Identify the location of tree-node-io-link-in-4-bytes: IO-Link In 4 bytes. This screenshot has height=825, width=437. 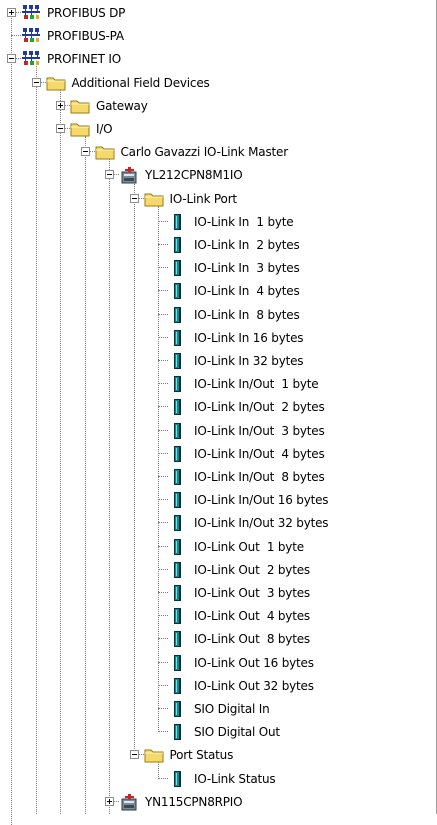
(218, 291).